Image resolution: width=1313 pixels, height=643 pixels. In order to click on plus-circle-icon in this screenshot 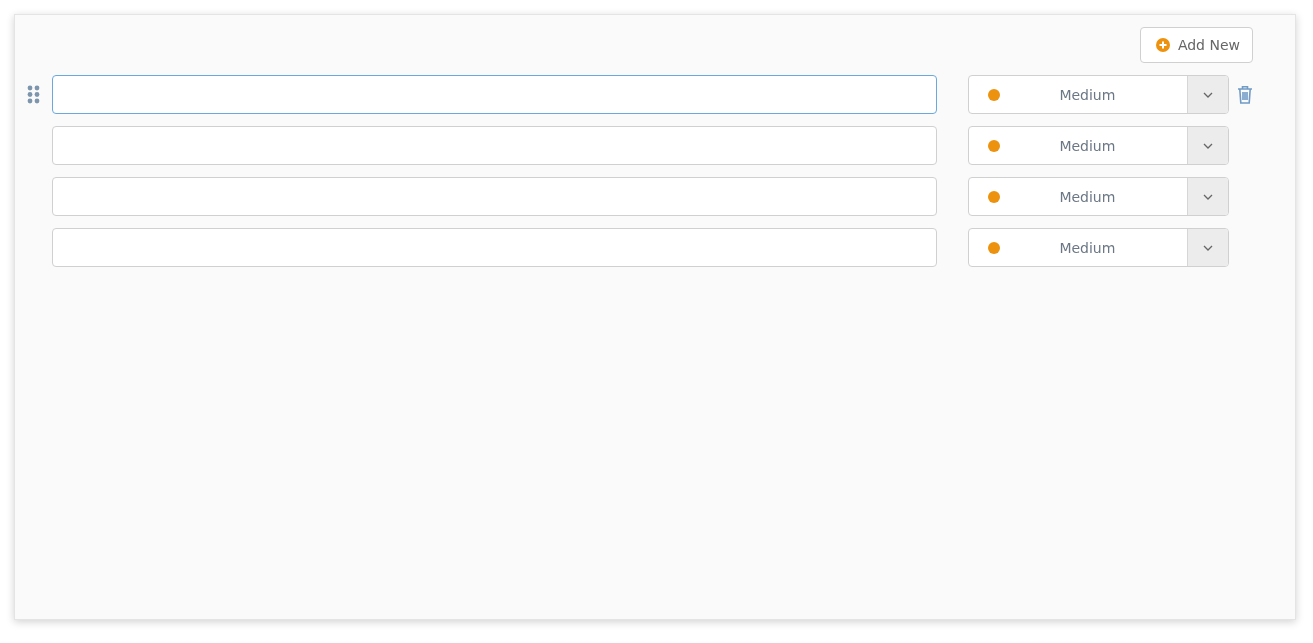, I will do `click(1162, 45)`.